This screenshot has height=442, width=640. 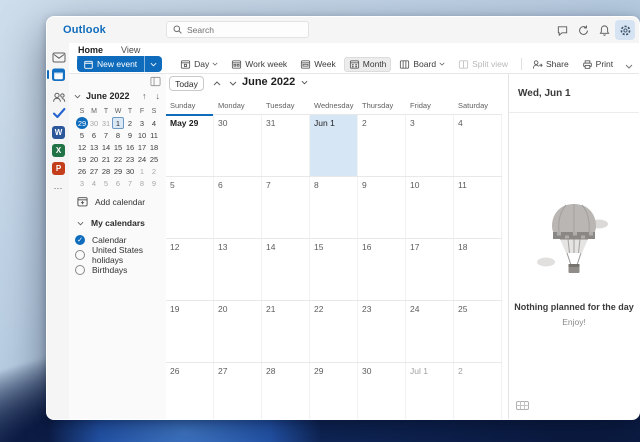 I want to click on sync-icon, so click(x=583, y=30).